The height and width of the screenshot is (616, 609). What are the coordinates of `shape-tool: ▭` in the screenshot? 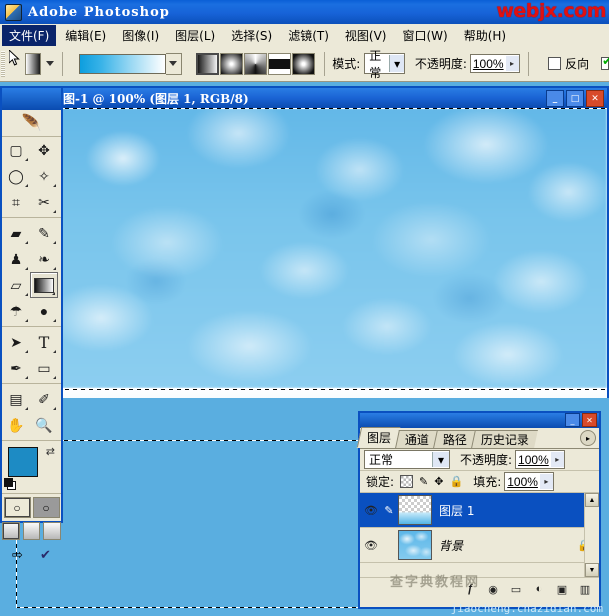 It's located at (44, 368).